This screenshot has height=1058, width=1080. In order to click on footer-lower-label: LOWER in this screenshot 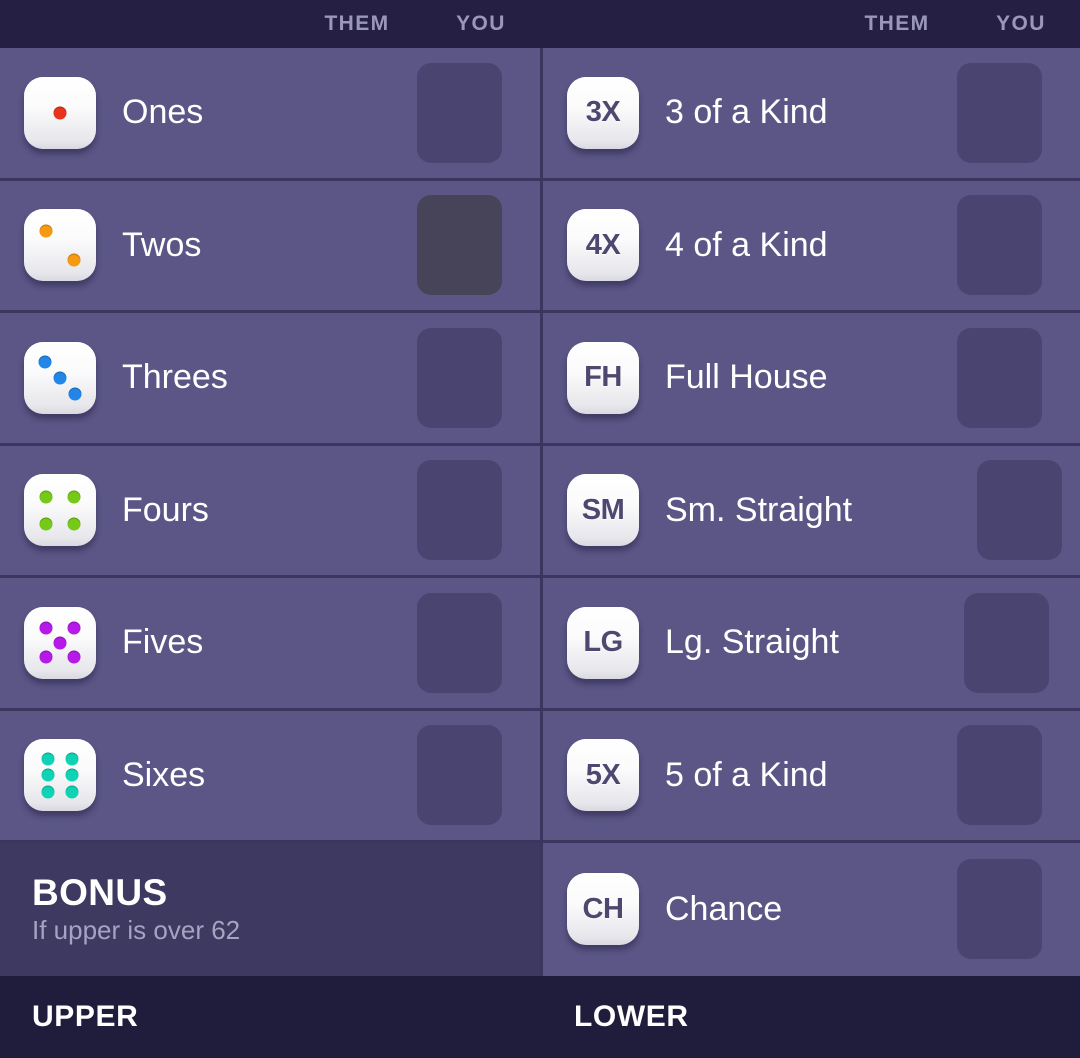, I will do `click(631, 1016)`.